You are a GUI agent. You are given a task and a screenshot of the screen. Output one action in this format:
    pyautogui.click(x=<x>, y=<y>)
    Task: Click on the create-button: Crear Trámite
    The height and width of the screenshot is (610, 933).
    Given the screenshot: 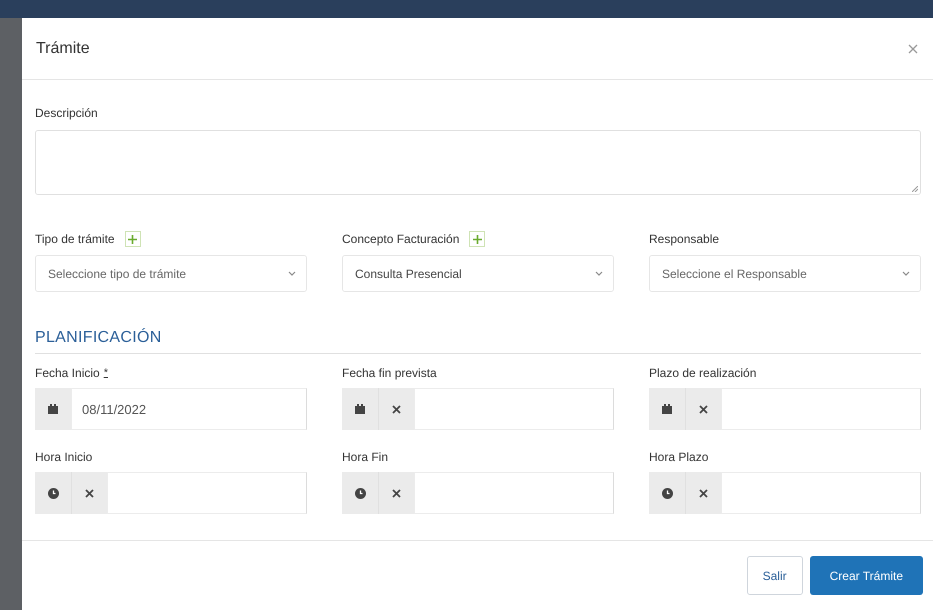 What is the action you would take?
    pyautogui.click(x=866, y=575)
    